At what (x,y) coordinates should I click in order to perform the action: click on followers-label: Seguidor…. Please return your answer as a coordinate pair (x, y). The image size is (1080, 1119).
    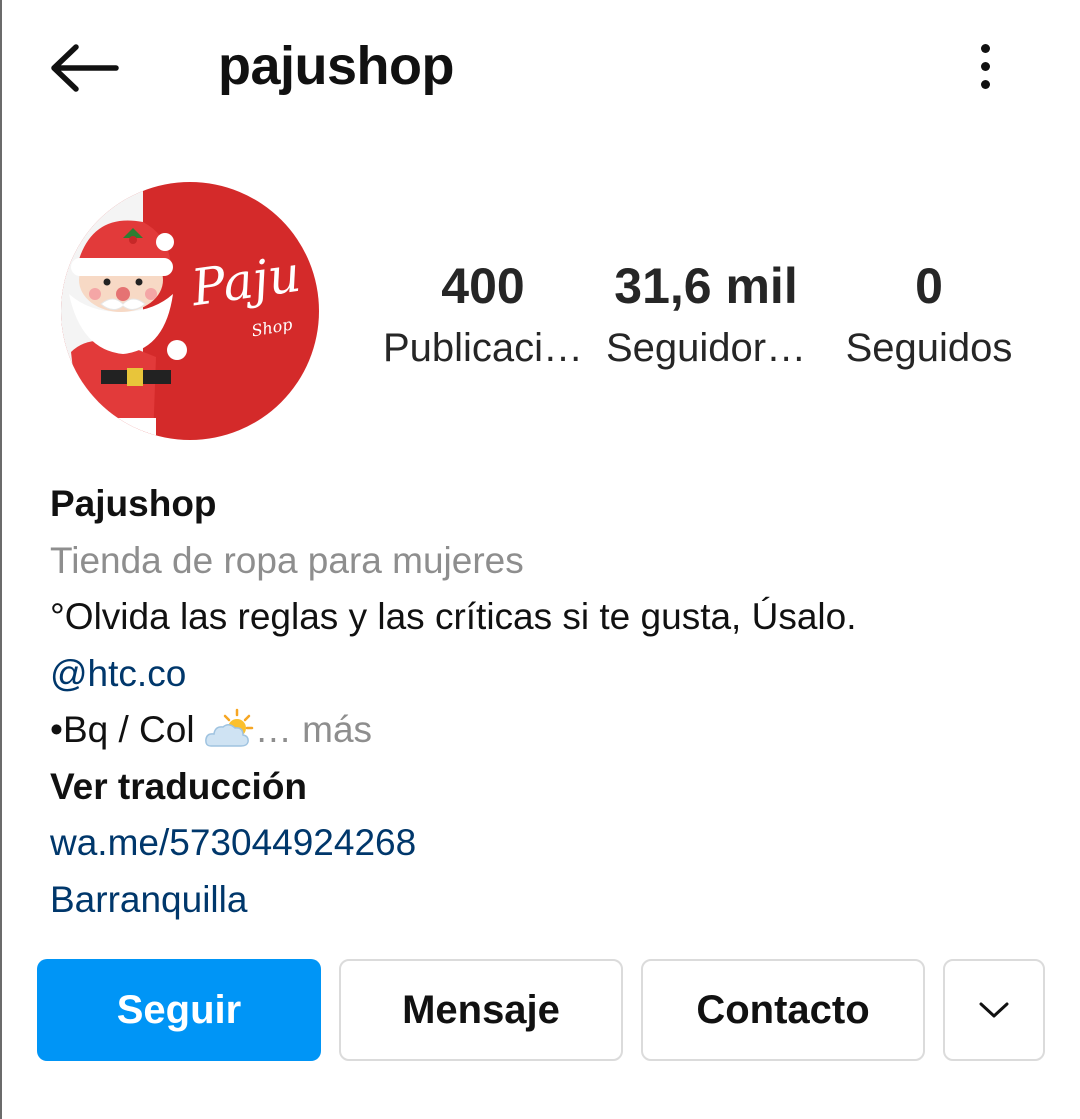
    Looking at the image, I should click on (706, 348).